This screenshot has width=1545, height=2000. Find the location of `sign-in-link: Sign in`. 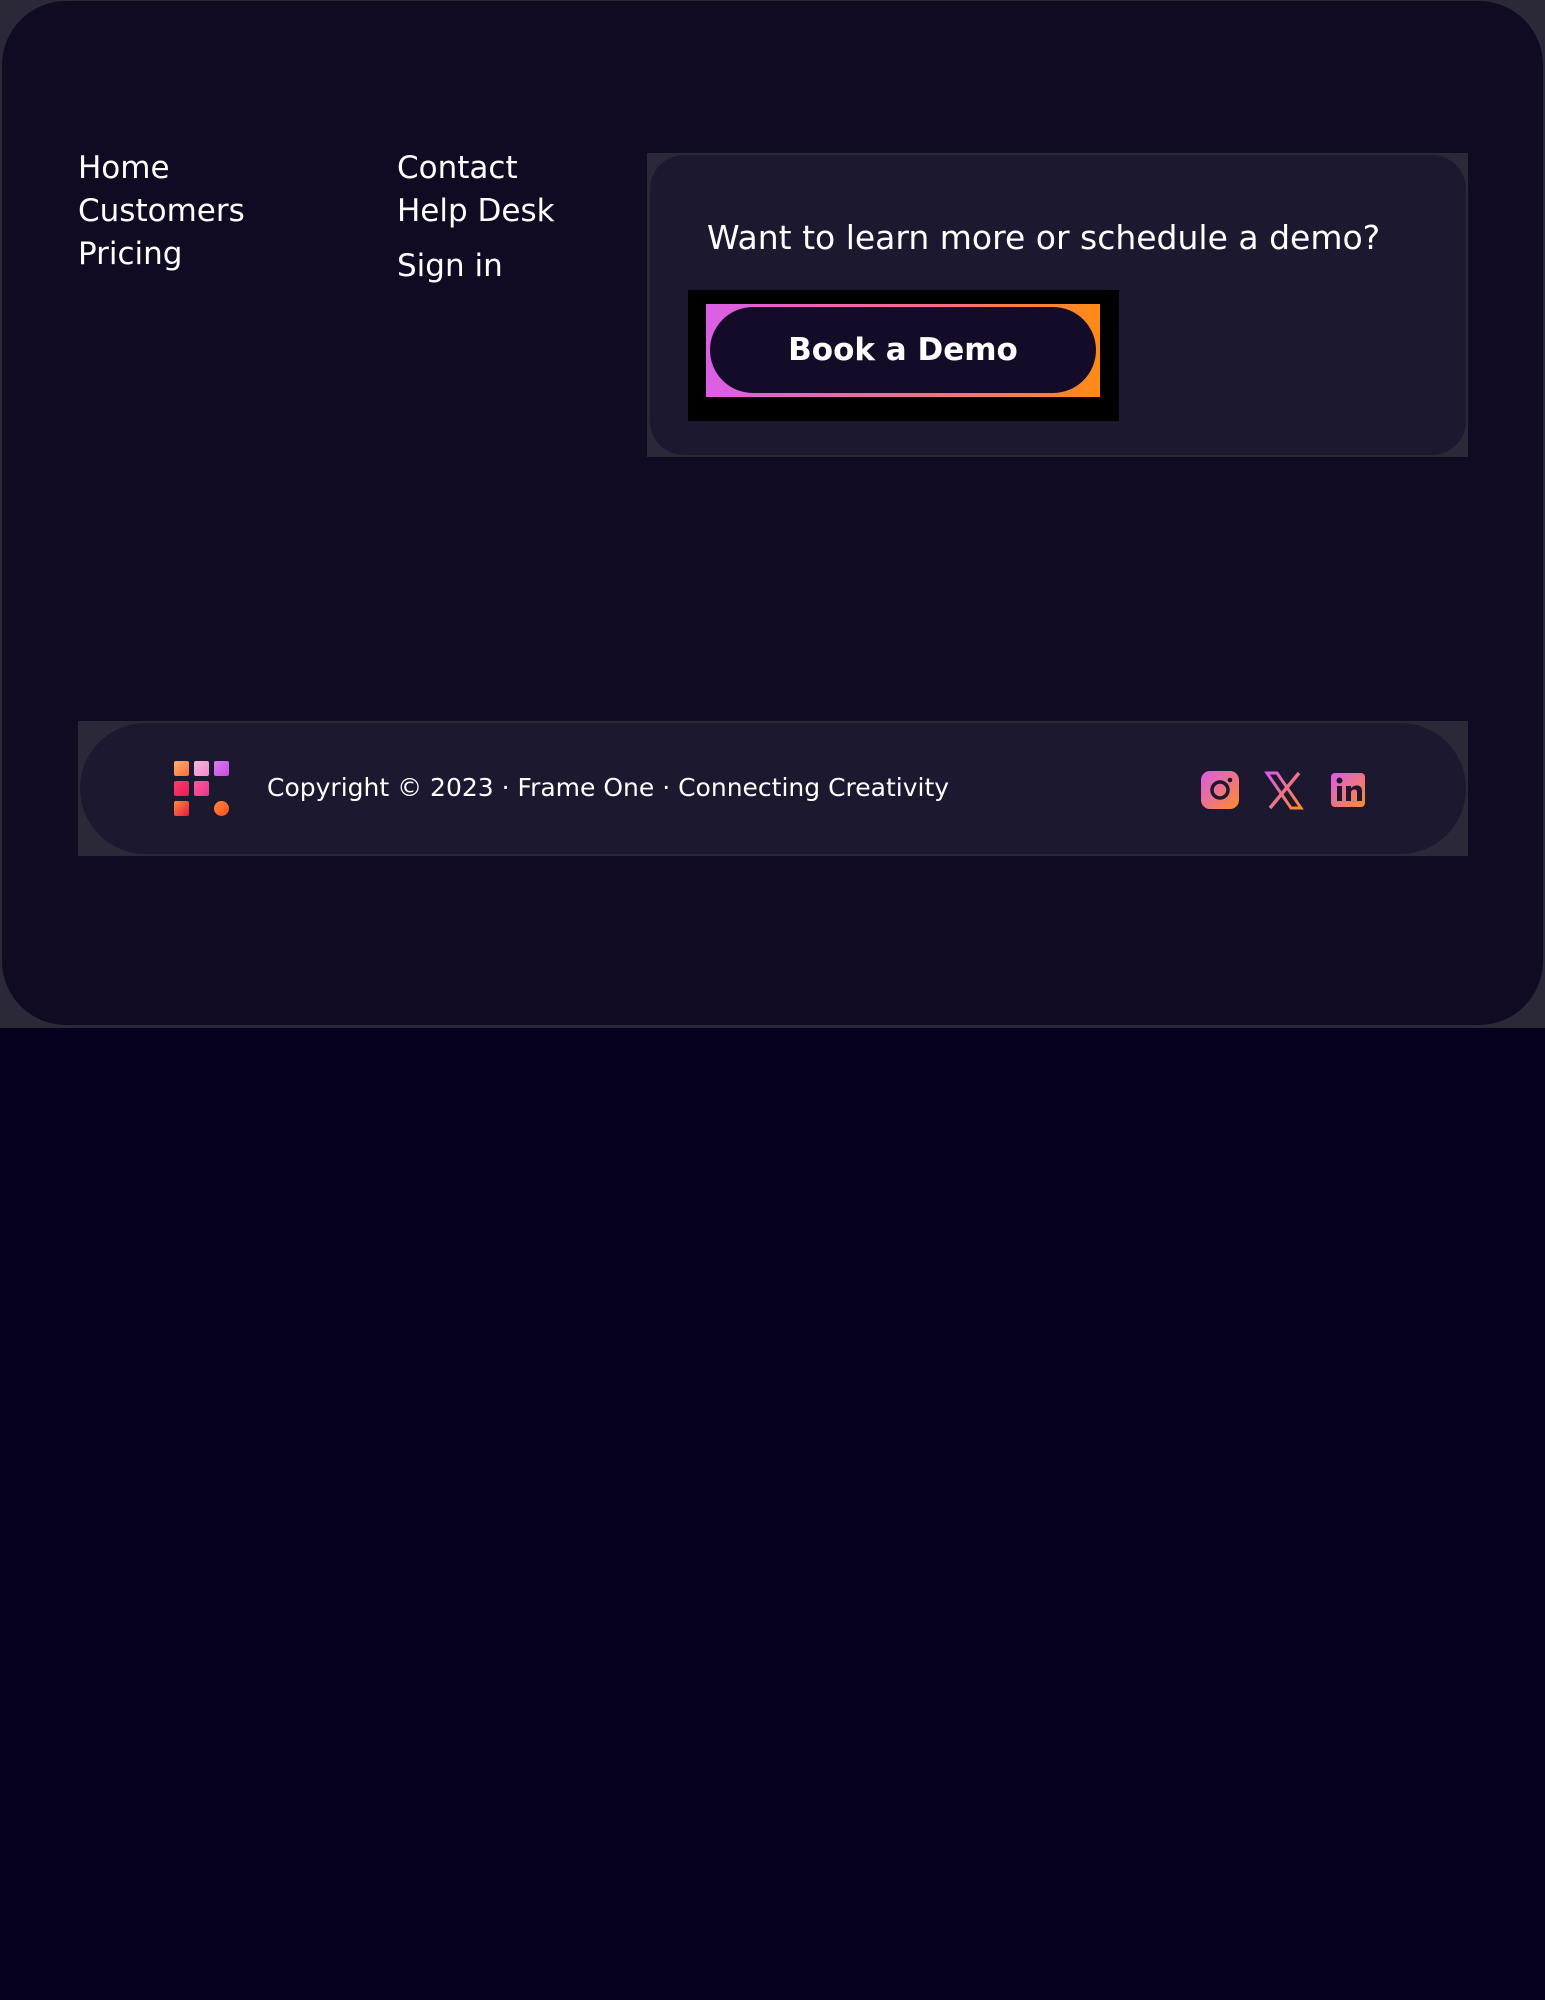

sign-in-link: Sign in is located at coordinates (476, 266).